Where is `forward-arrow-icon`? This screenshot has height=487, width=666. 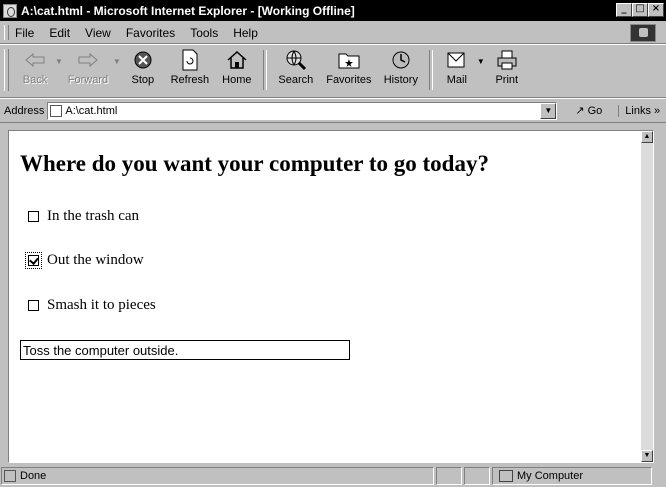 forward-arrow-icon is located at coordinates (88, 60).